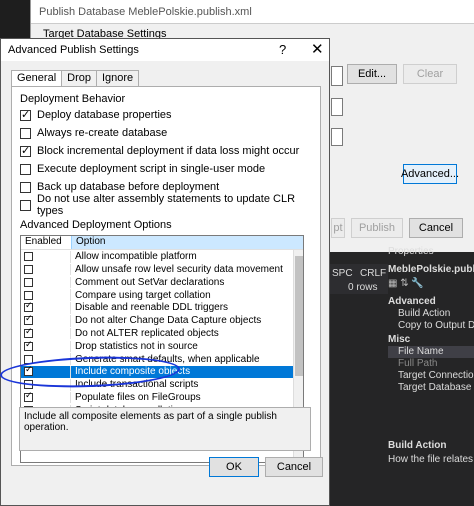  Describe the element at coordinates (168, 321) in the screenshot. I see `option-label: Do not alter Change Data Capture objects` at that location.